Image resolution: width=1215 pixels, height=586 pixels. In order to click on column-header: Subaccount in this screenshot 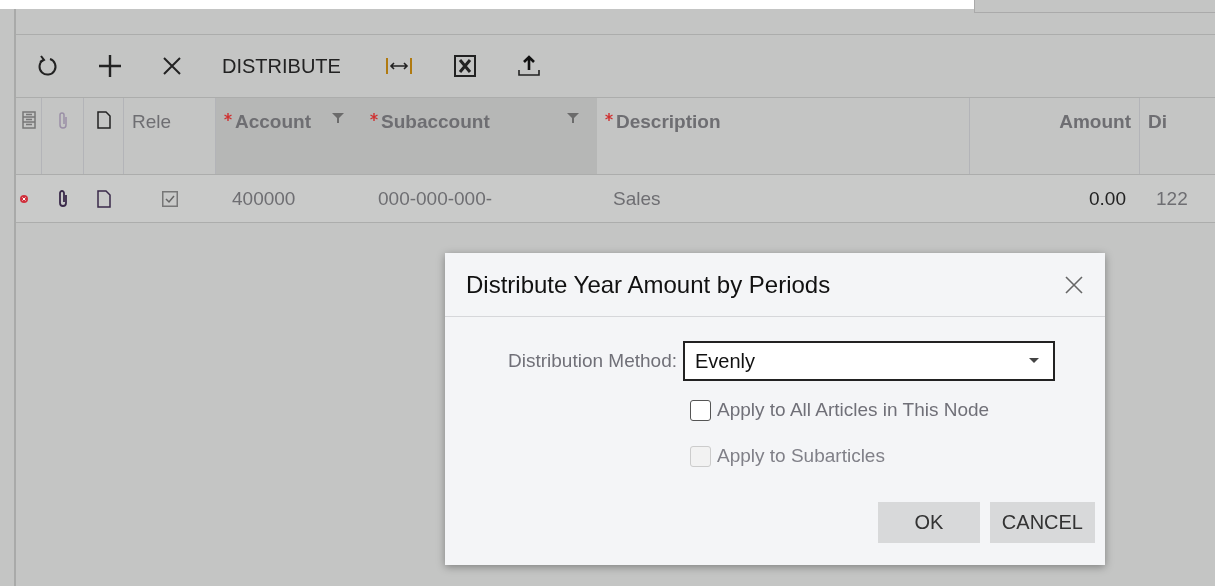, I will do `click(435, 122)`.